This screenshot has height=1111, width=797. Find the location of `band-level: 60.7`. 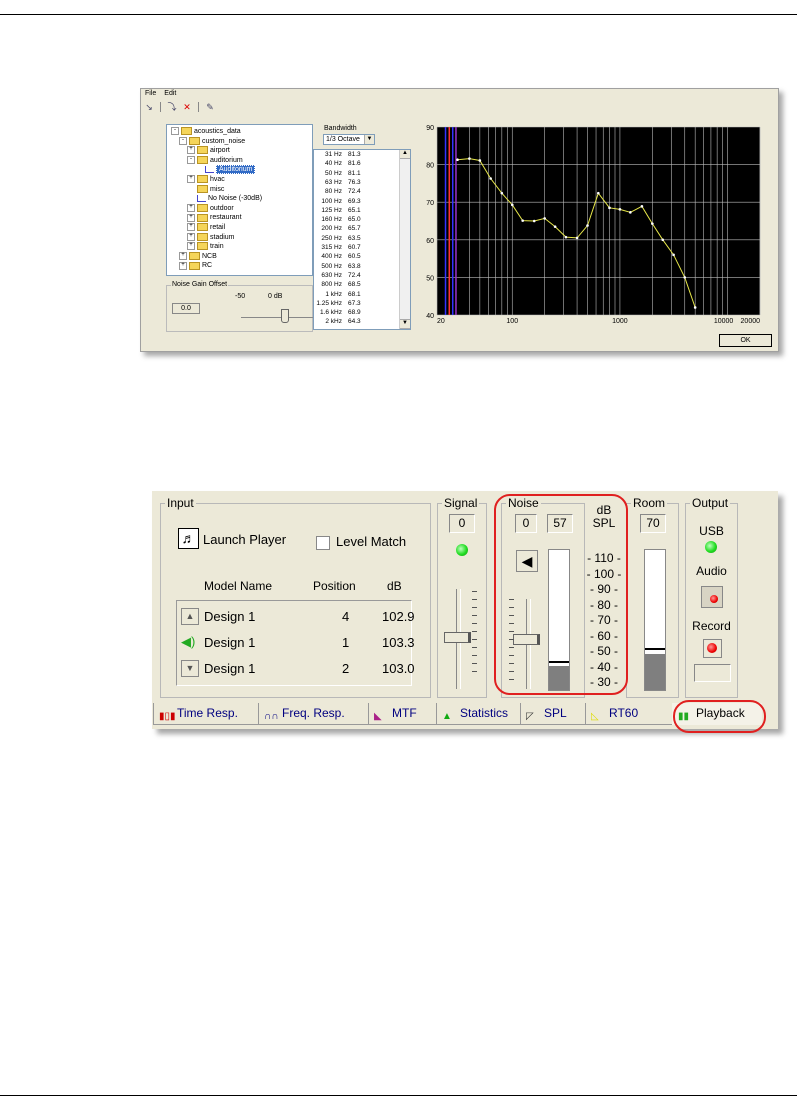

band-level: 60.7 is located at coordinates (363, 248).